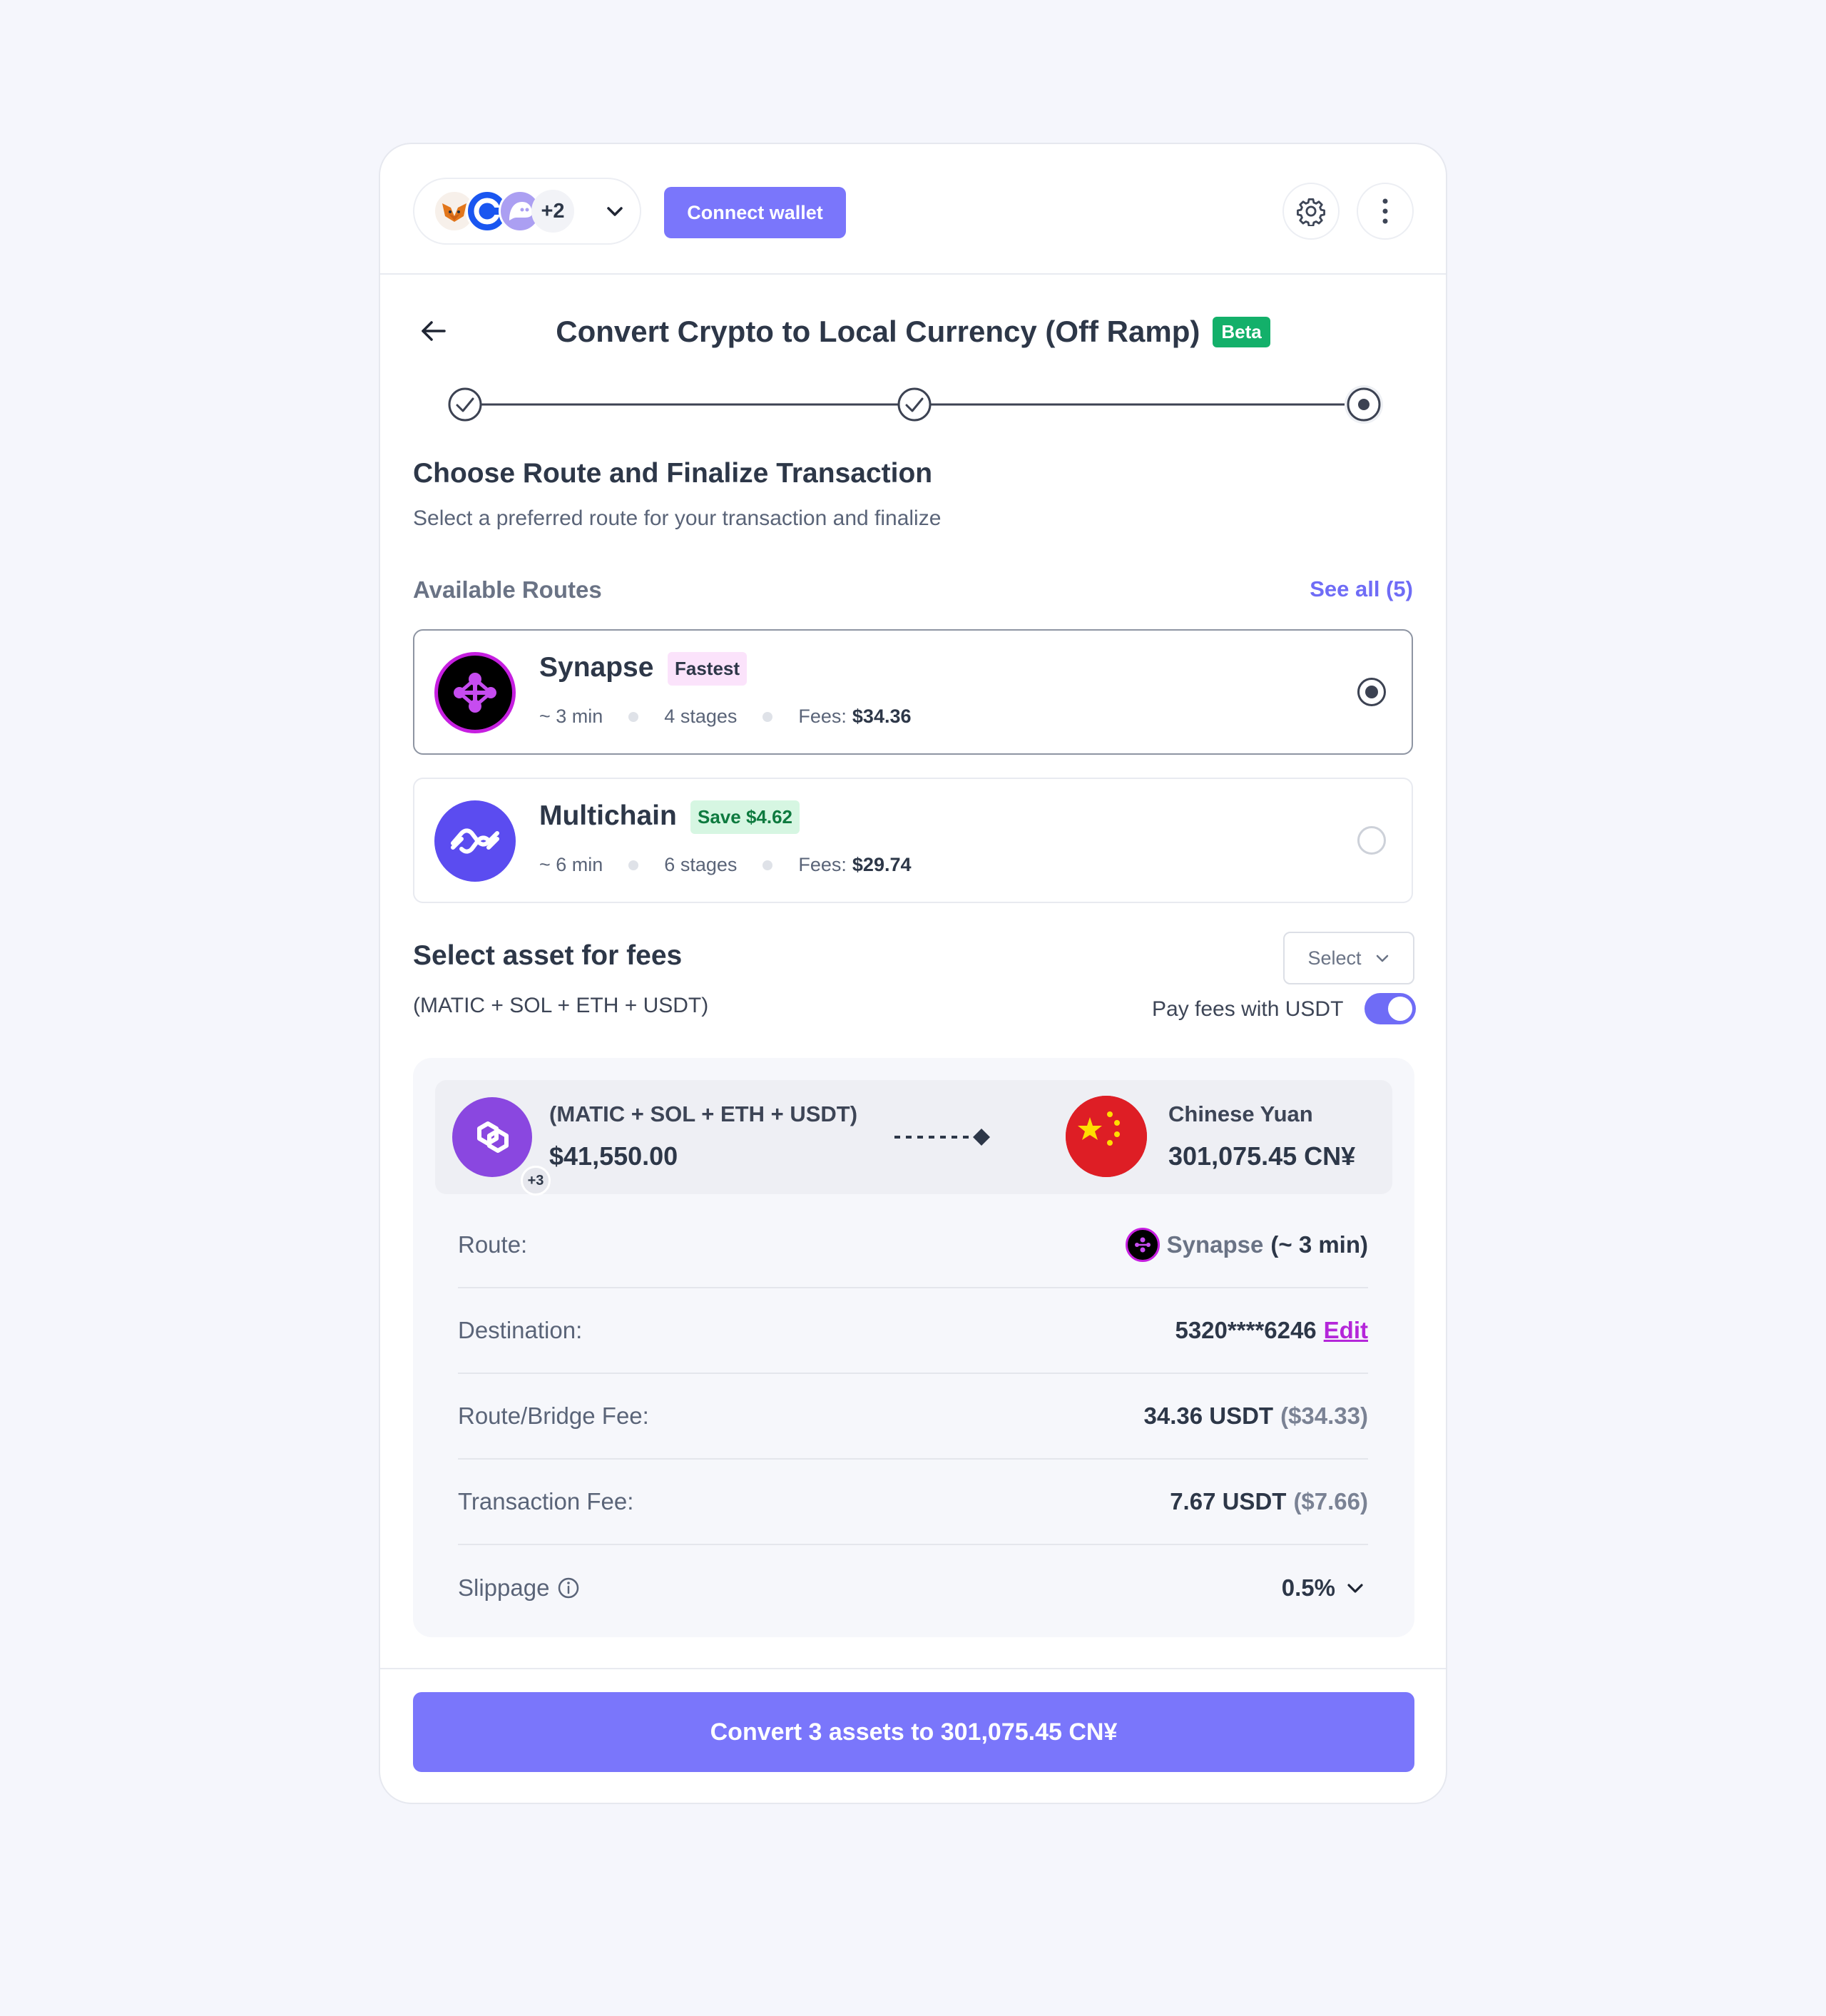 The width and height of the screenshot is (1826, 2016). What do you see at coordinates (913, 209) in the screenshot?
I see `header: +2 Connect wallet` at bounding box center [913, 209].